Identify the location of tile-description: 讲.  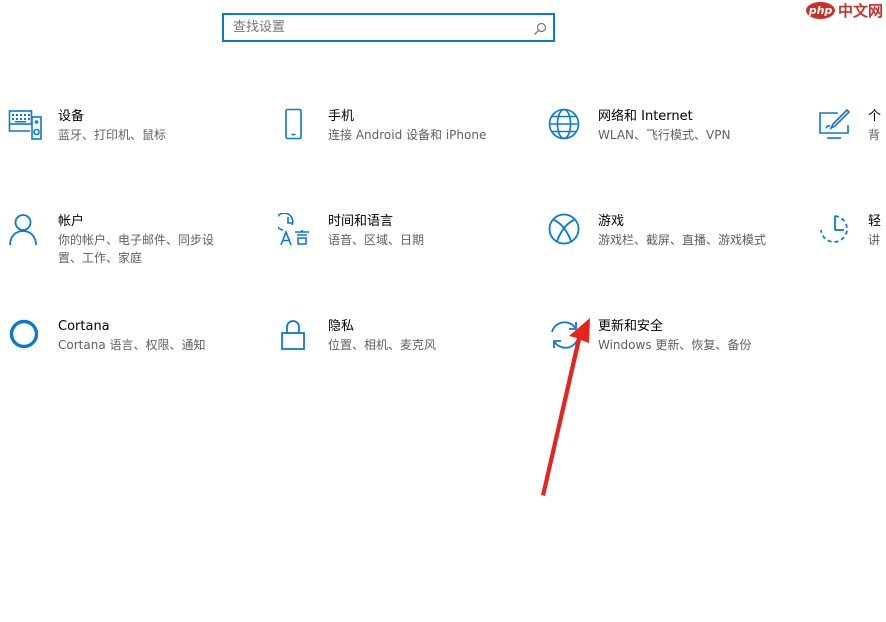
(874, 240).